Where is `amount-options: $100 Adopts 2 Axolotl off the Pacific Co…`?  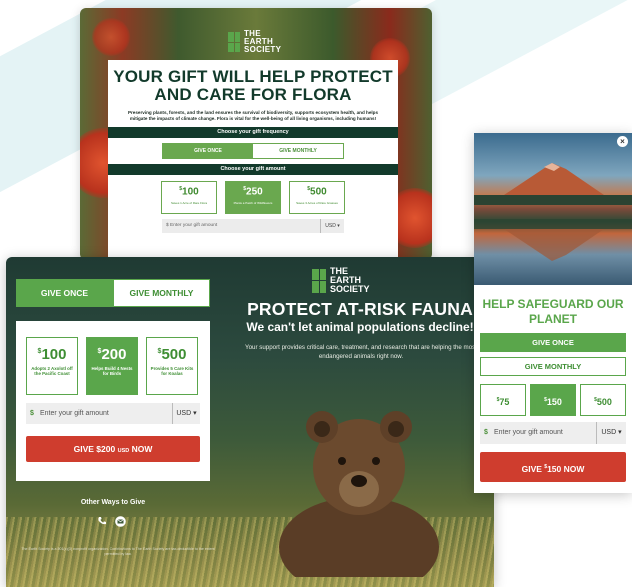 amount-options: $100 Adopts 2 Axolotl off the Pacific Co… is located at coordinates (113, 358).